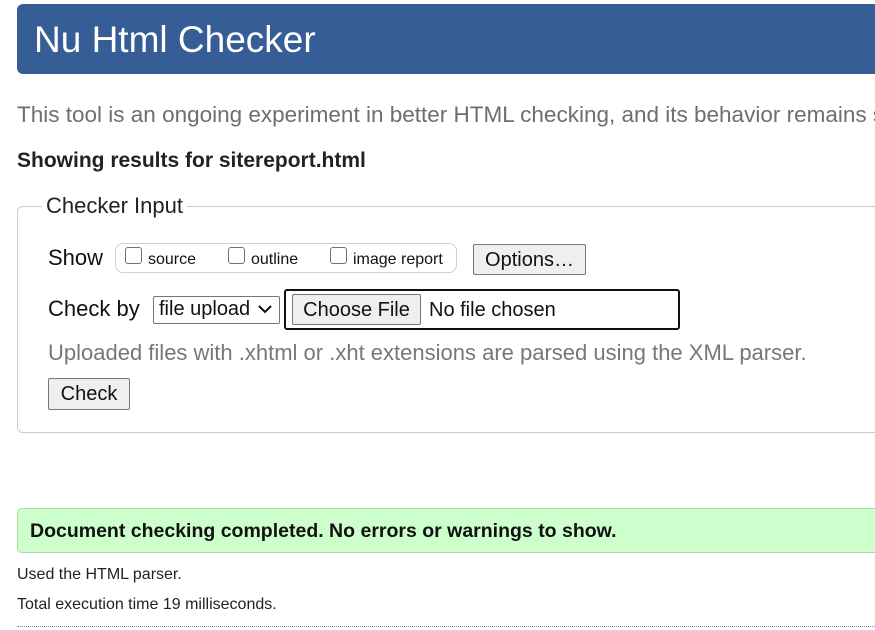 The image size is (875, 630). What do you see at coordinates (175, 39) in the screenshot?
I see `page-title: Nu Html Checker` at bounding box center [175, 39].